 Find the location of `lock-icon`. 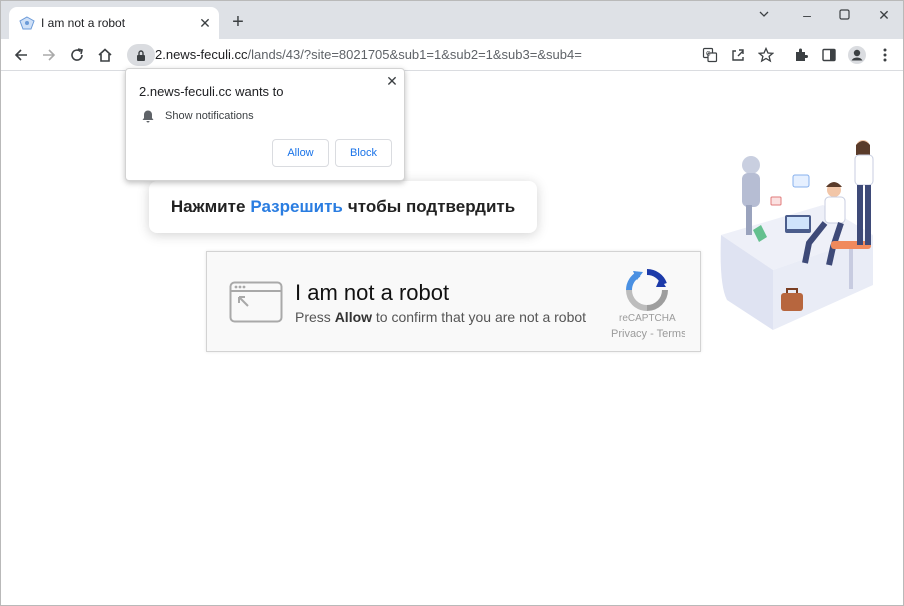

lock-icon is located at coordinates (141, 55).